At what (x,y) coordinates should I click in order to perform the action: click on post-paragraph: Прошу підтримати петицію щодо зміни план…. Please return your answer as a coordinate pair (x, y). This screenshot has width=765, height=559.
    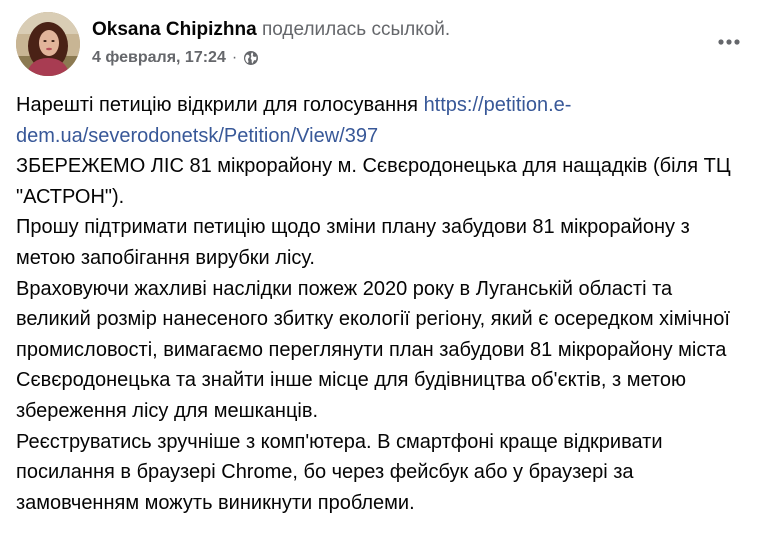
    Looking at the image, I should click on (353, 242).